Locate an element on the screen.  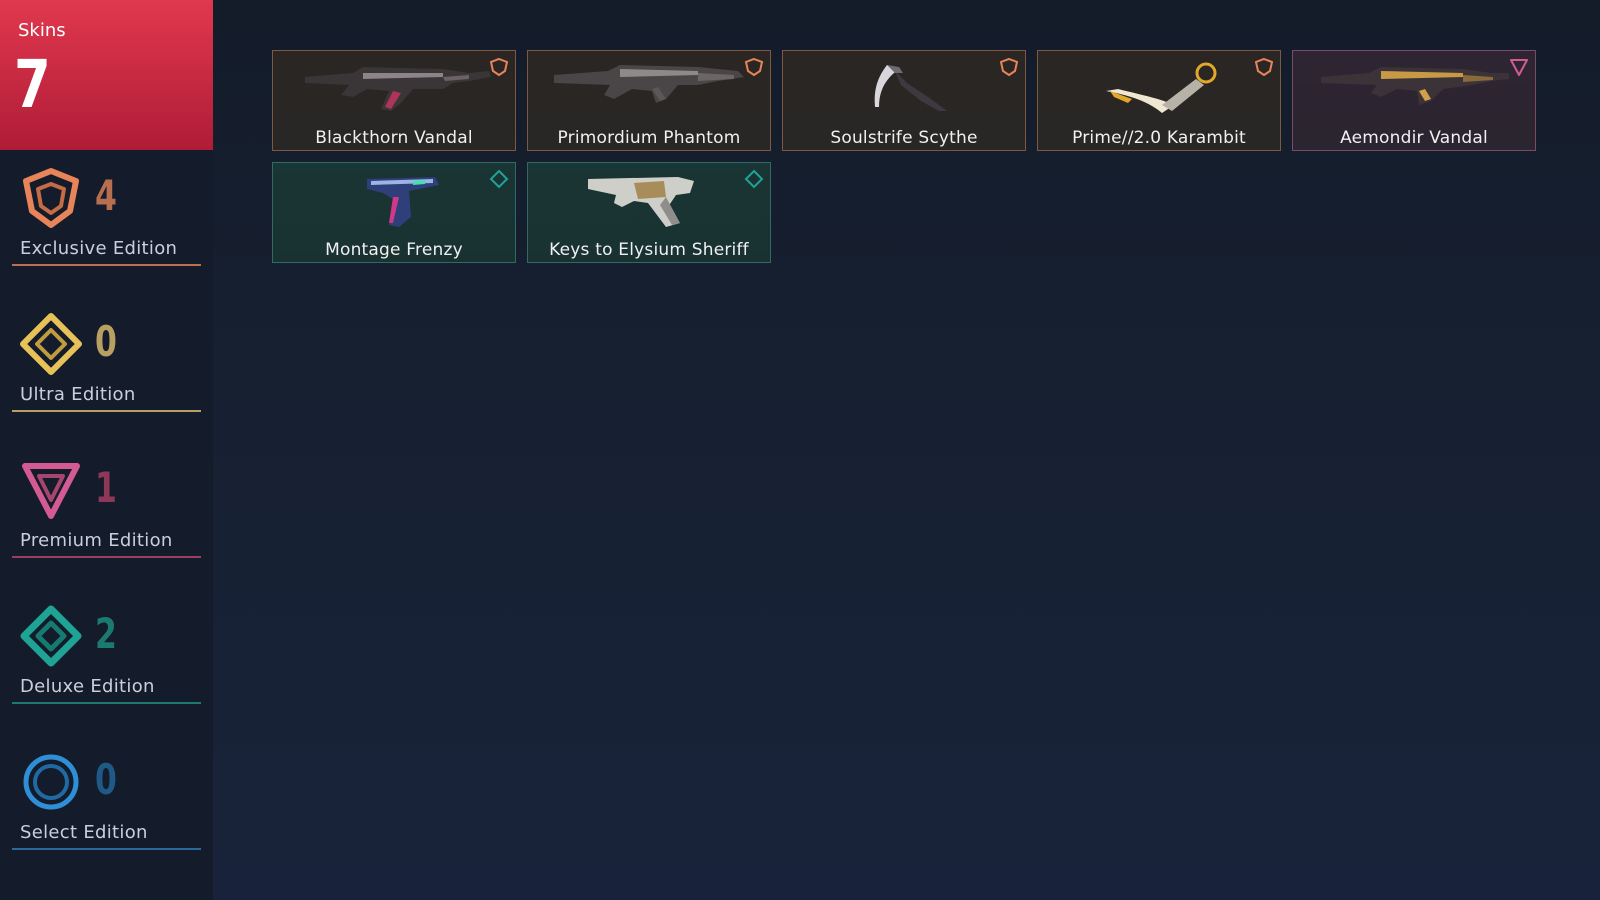
tier-filter-select: 0 Select Edition is located at coordinates (106, 806).